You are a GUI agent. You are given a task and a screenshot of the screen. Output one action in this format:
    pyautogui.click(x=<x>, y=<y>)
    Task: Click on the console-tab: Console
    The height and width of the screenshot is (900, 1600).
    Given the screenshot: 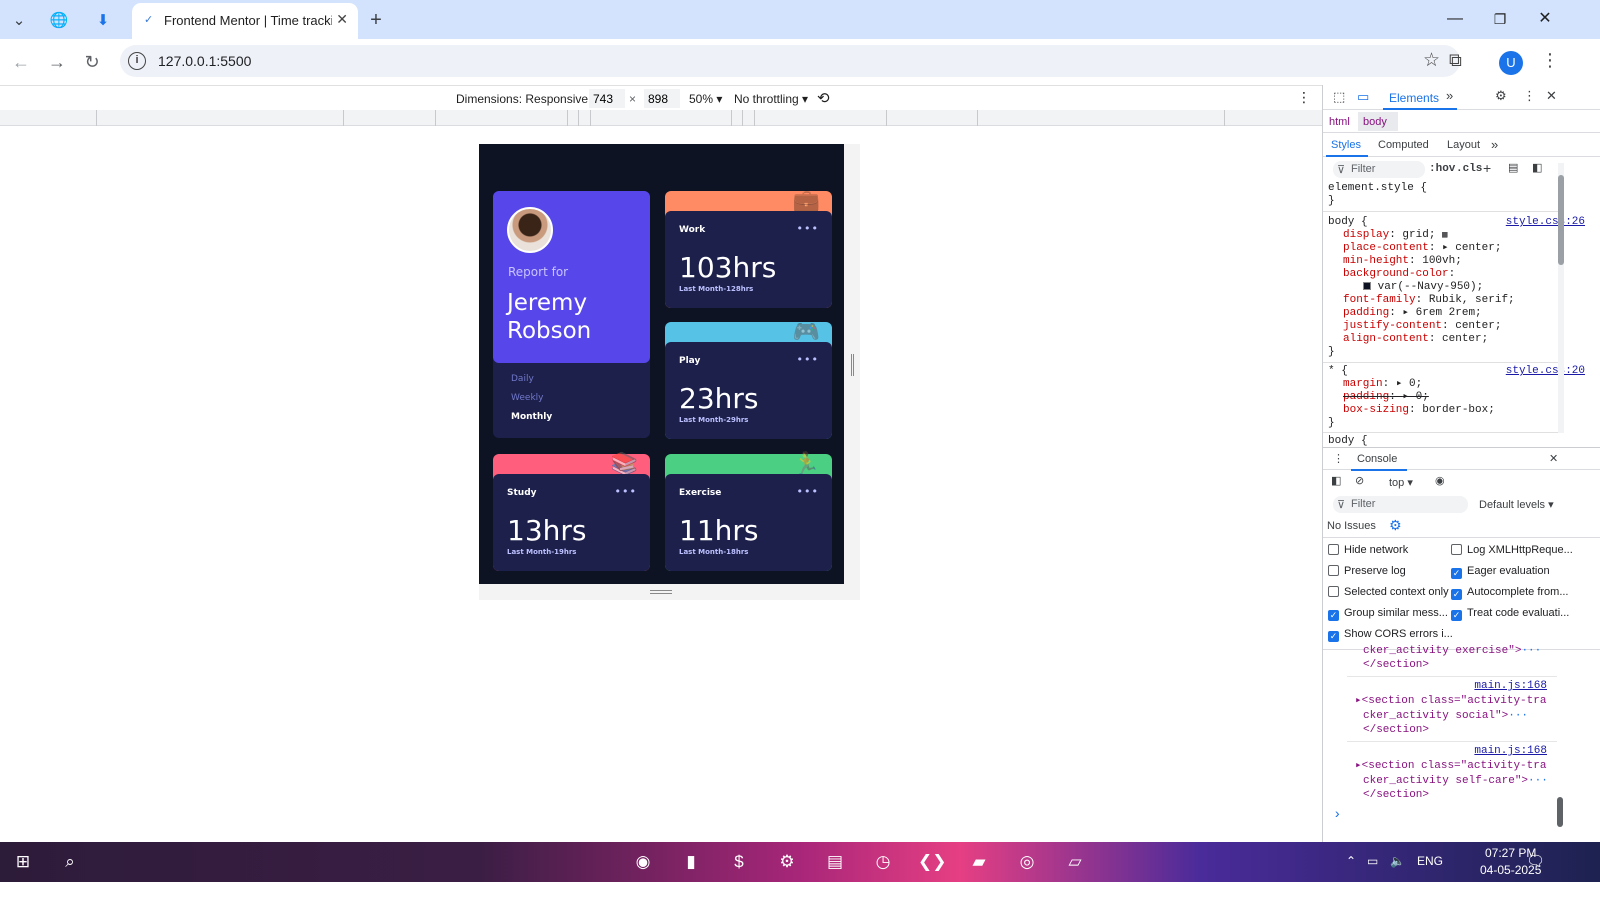 What is the action you would take?
    pyautogui.click(x=1377, y=459)
    